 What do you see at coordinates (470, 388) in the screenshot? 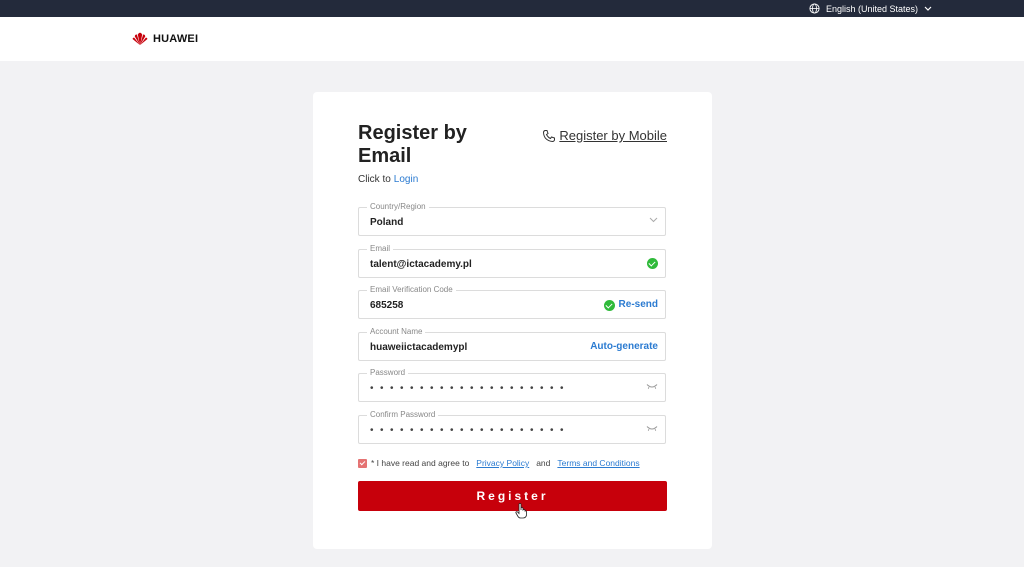
I see `password-value: ••••••••••••••••••••` at bounding box center [470, 388].